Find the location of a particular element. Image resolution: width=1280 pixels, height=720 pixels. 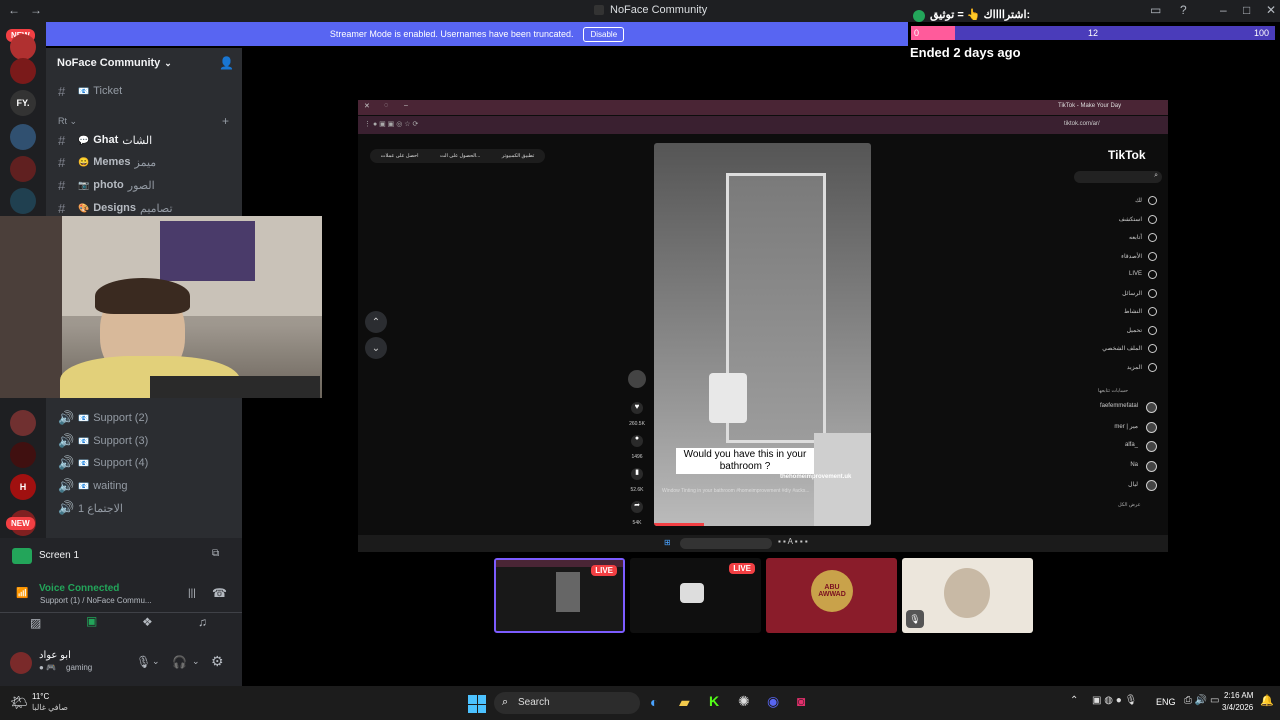

tiktok-nav-label: الرسائل is located at coordinates (1116, 293).